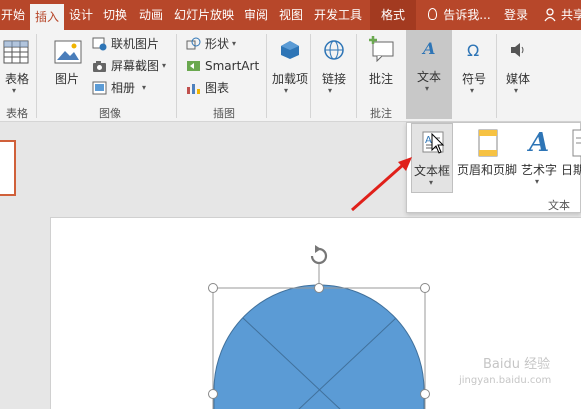 This screenshot has width=581, height=409. I want to click on watermark-title: Baidu 经验, so click(517, 364).